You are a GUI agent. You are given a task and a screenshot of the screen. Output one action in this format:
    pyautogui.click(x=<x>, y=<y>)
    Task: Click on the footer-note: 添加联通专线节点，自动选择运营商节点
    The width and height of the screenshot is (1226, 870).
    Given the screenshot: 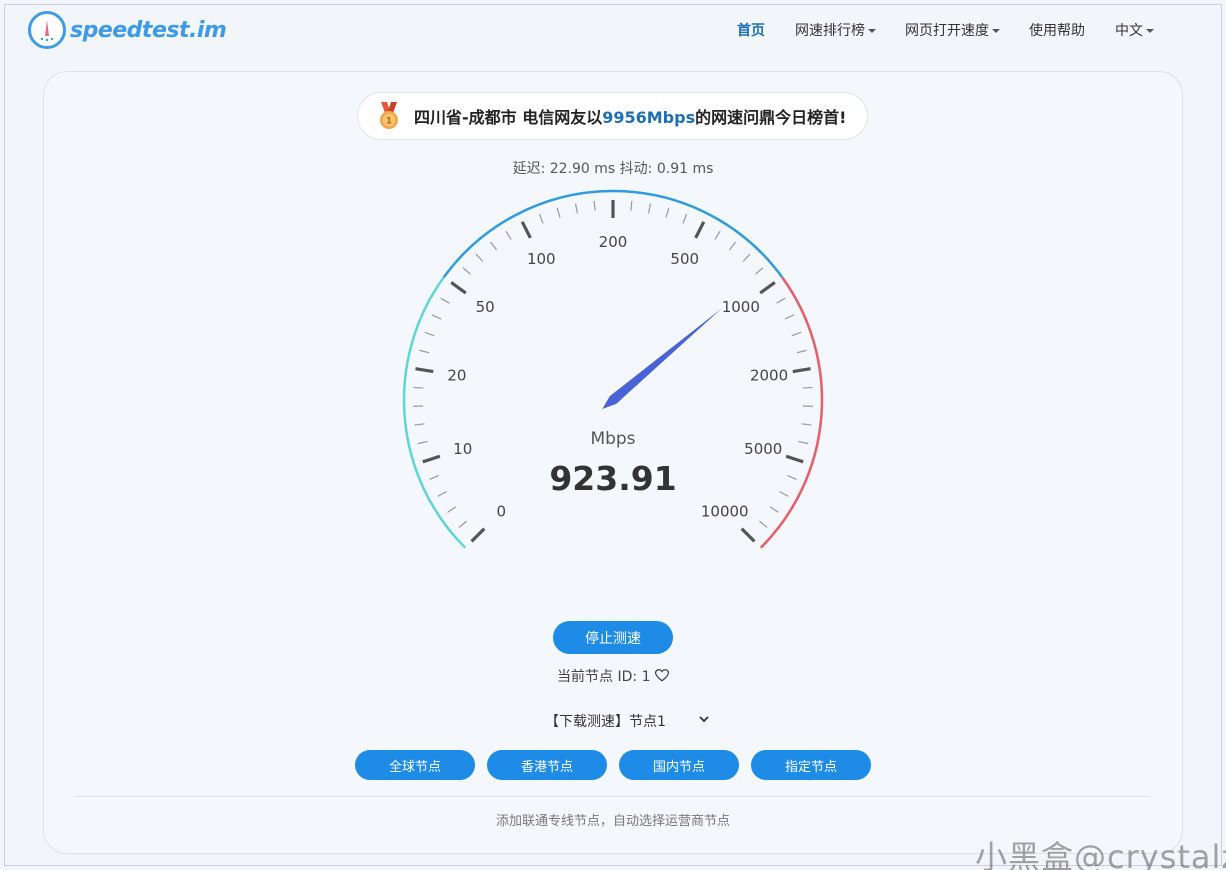 What is the action you would take?
    pyautogui.click(x=612, y=821)
    